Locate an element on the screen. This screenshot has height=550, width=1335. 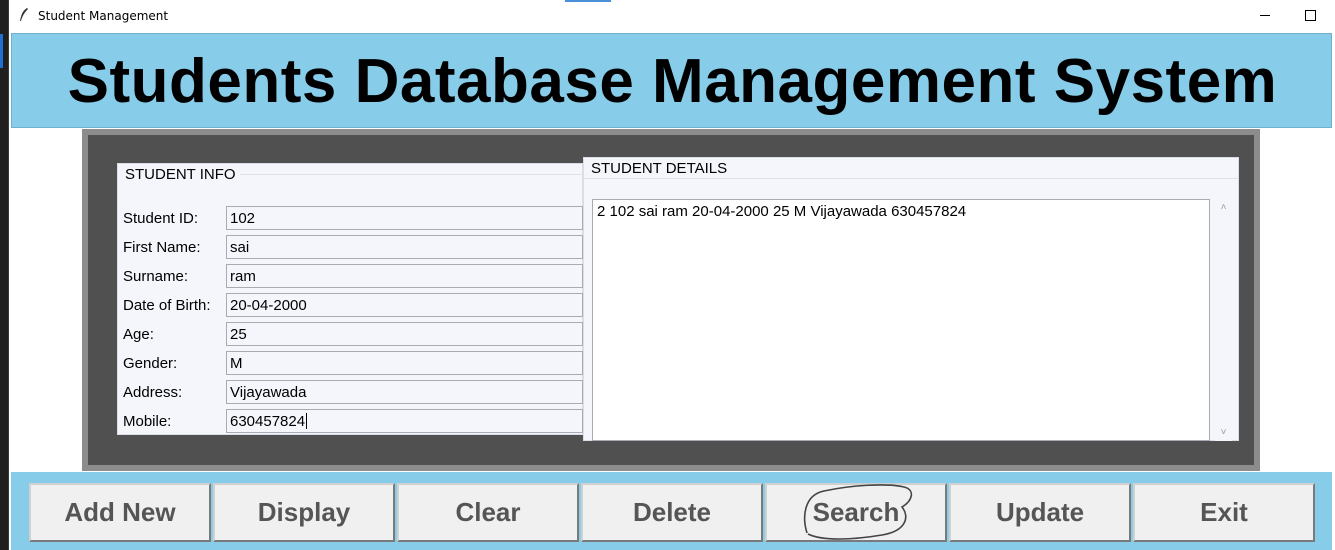
field-date-of-birth: Date of Birth: 20-04-2000 is located at coordinates (351, 306).